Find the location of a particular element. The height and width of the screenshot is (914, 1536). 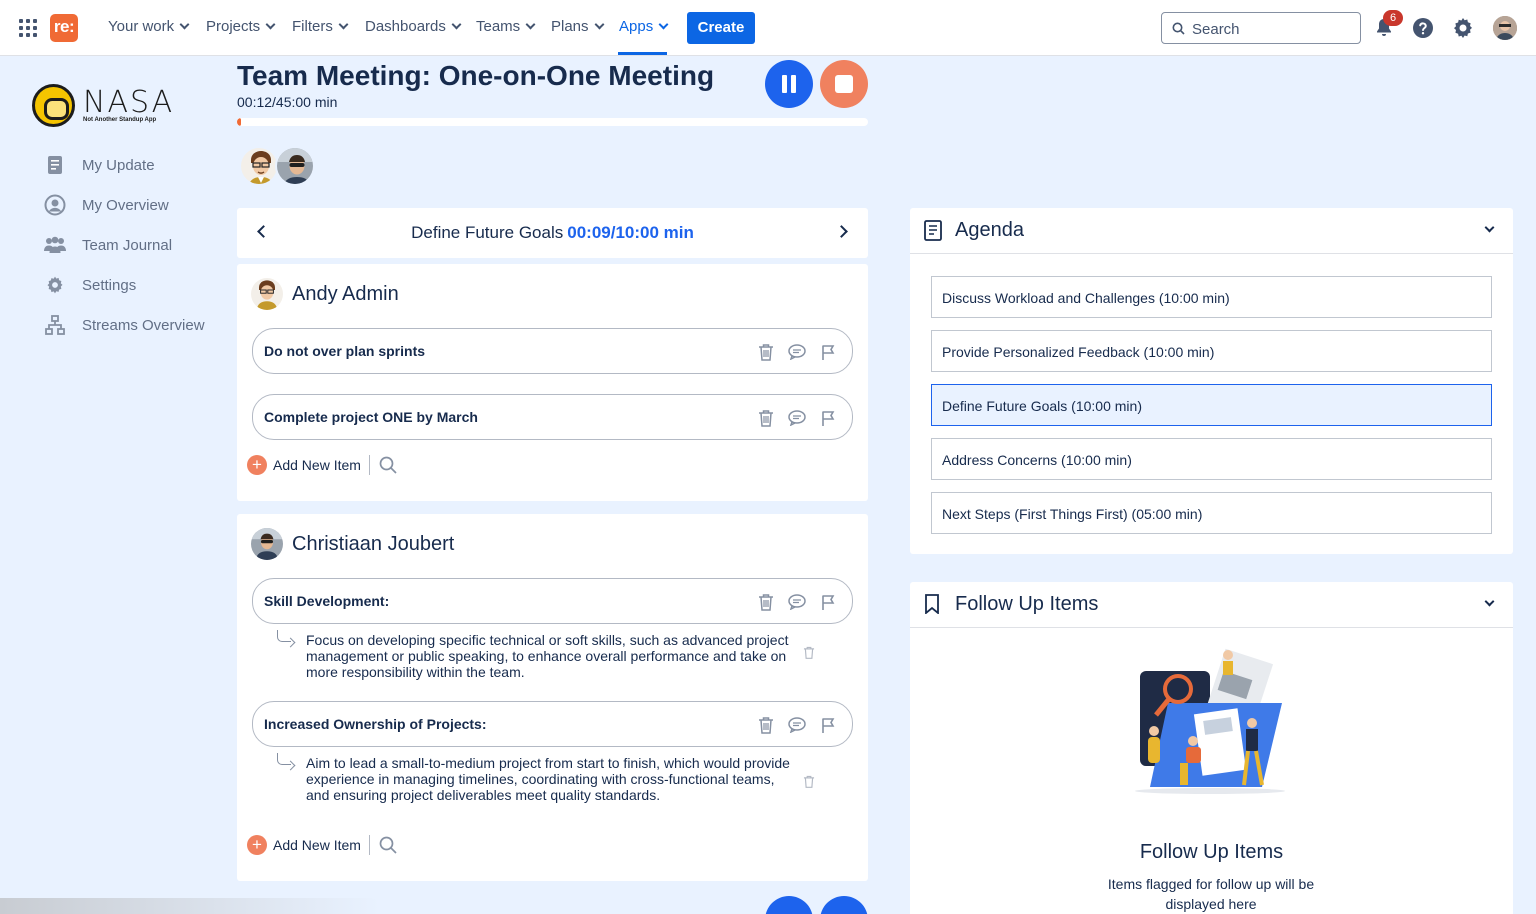

bookmark-icon is located at coordinates (932, 604).